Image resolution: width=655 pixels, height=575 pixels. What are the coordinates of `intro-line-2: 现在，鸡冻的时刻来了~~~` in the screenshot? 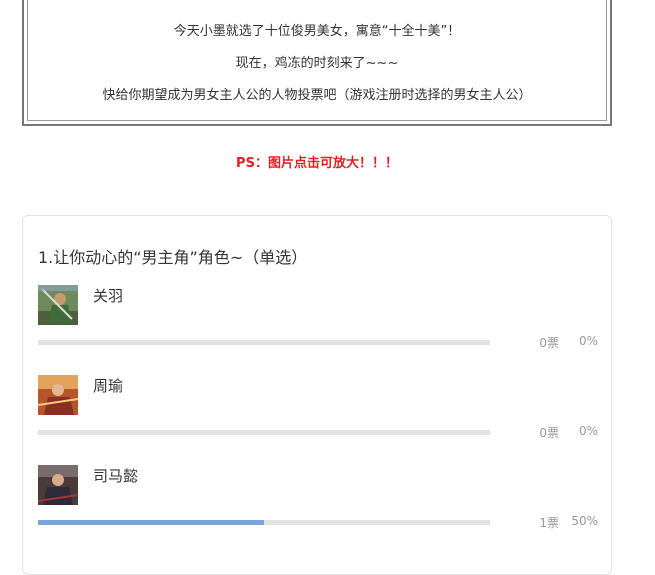 It's located at (317, 63).